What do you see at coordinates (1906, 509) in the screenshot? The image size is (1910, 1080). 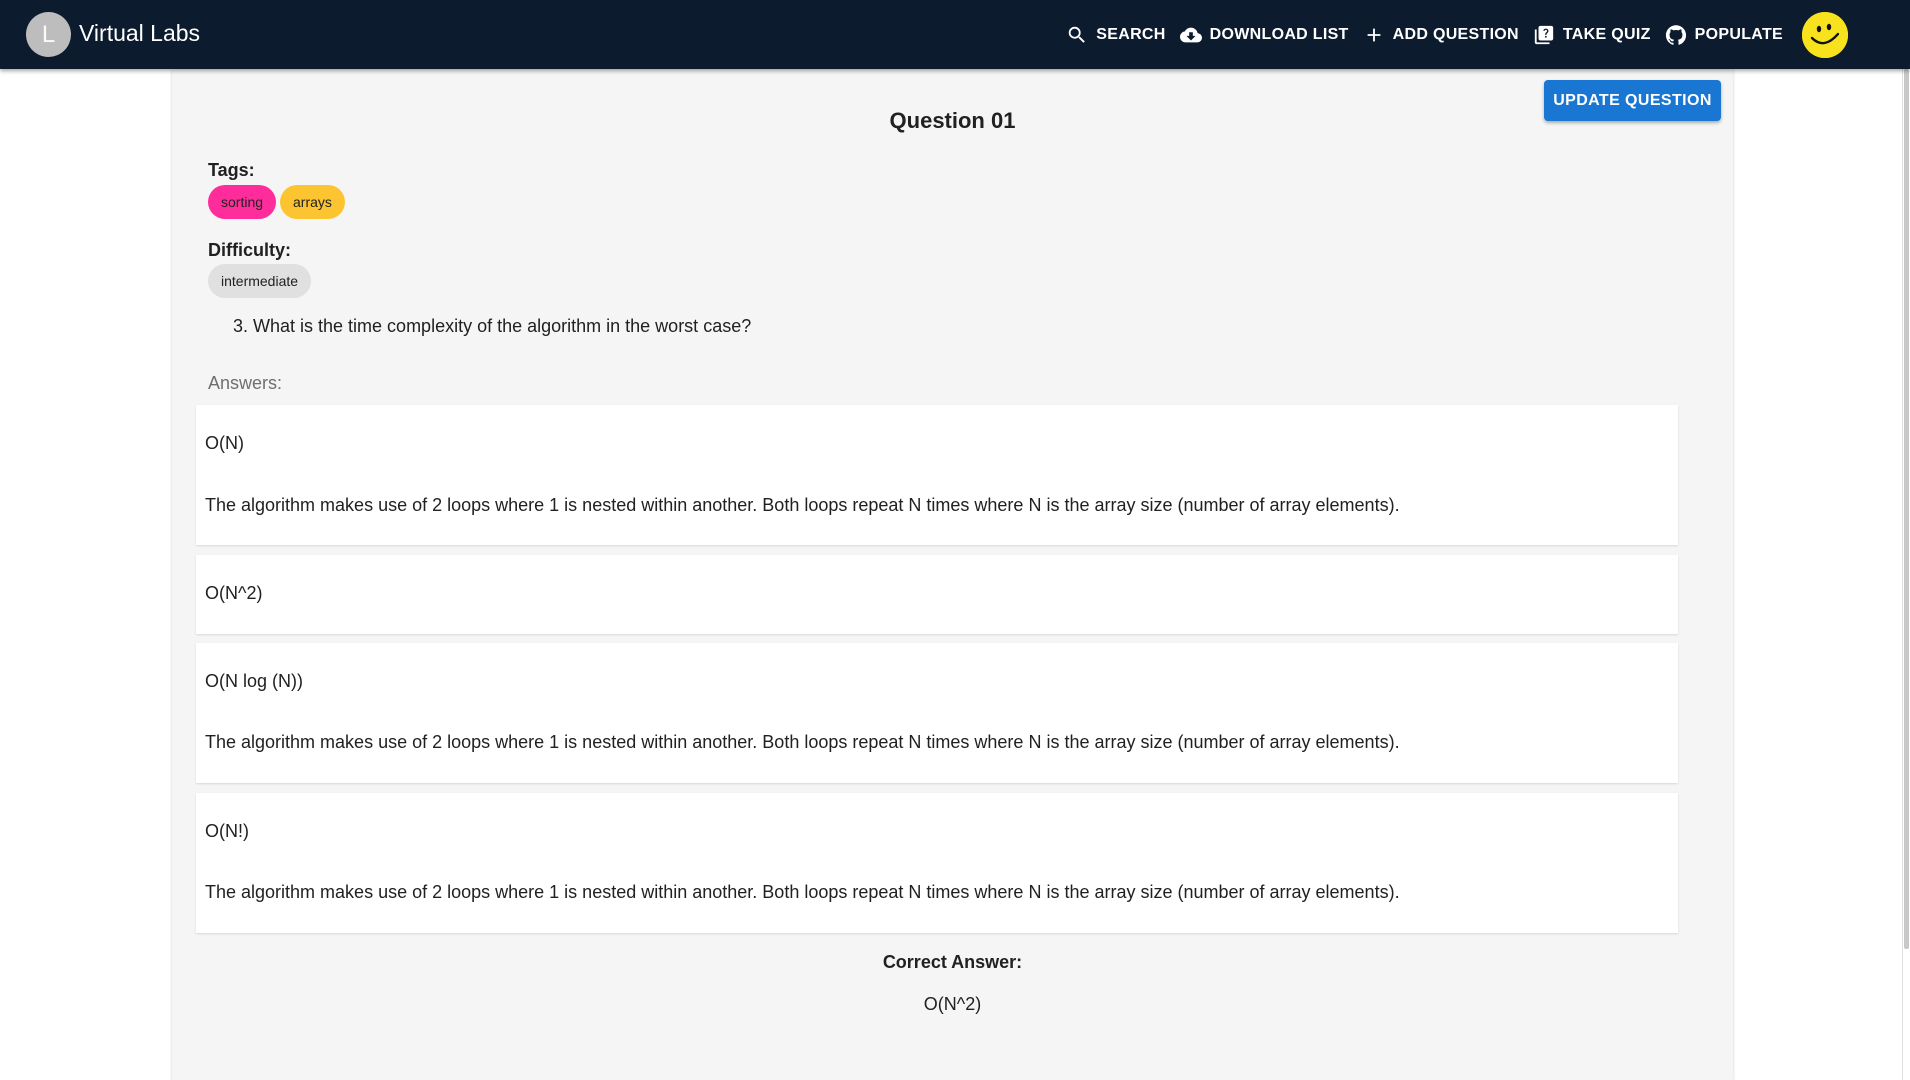 I see `scrollbar-thumb` at bounding box center [1906, 509].